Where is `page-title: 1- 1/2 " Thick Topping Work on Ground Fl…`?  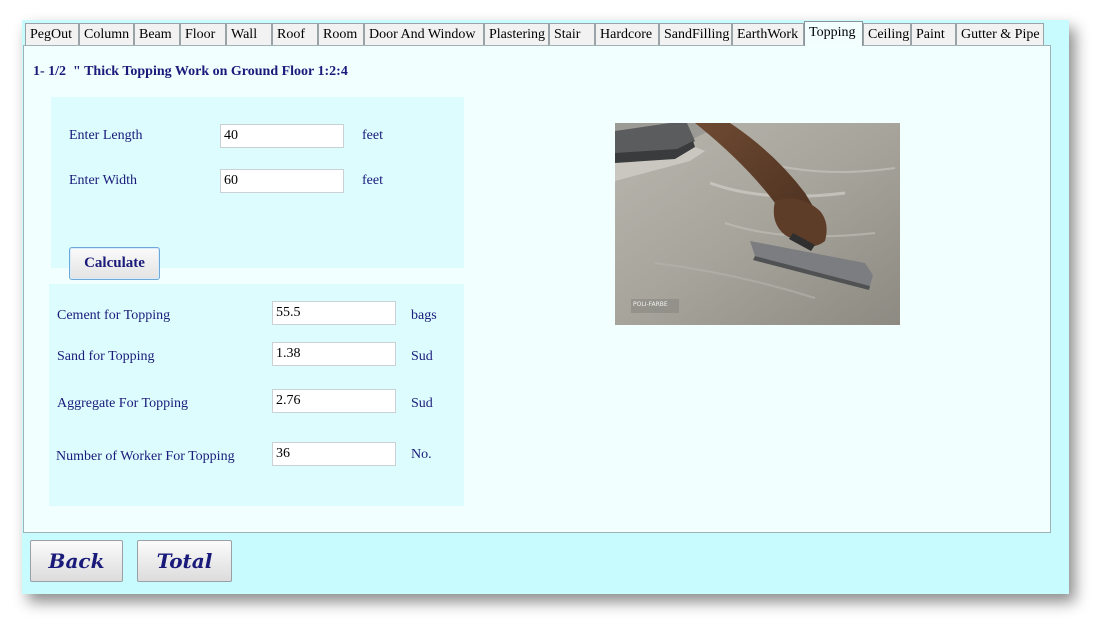
page-title: 1- 1/2 " Thick Topping Work on Ground Fl… is located at coordinates (190, 71).